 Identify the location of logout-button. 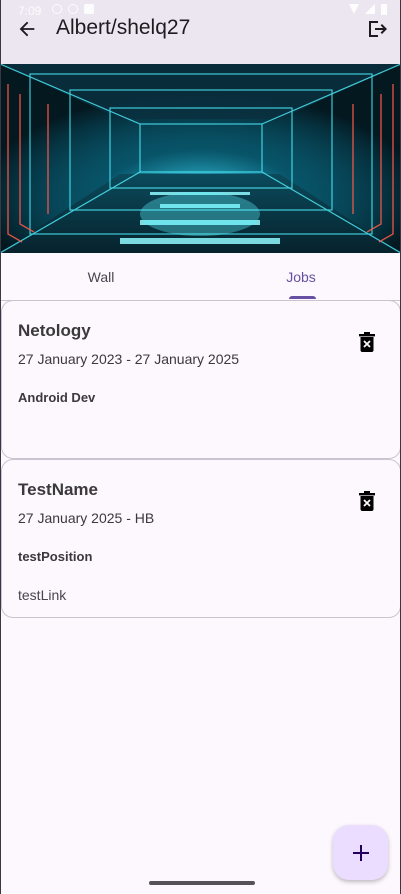
(378, 29).